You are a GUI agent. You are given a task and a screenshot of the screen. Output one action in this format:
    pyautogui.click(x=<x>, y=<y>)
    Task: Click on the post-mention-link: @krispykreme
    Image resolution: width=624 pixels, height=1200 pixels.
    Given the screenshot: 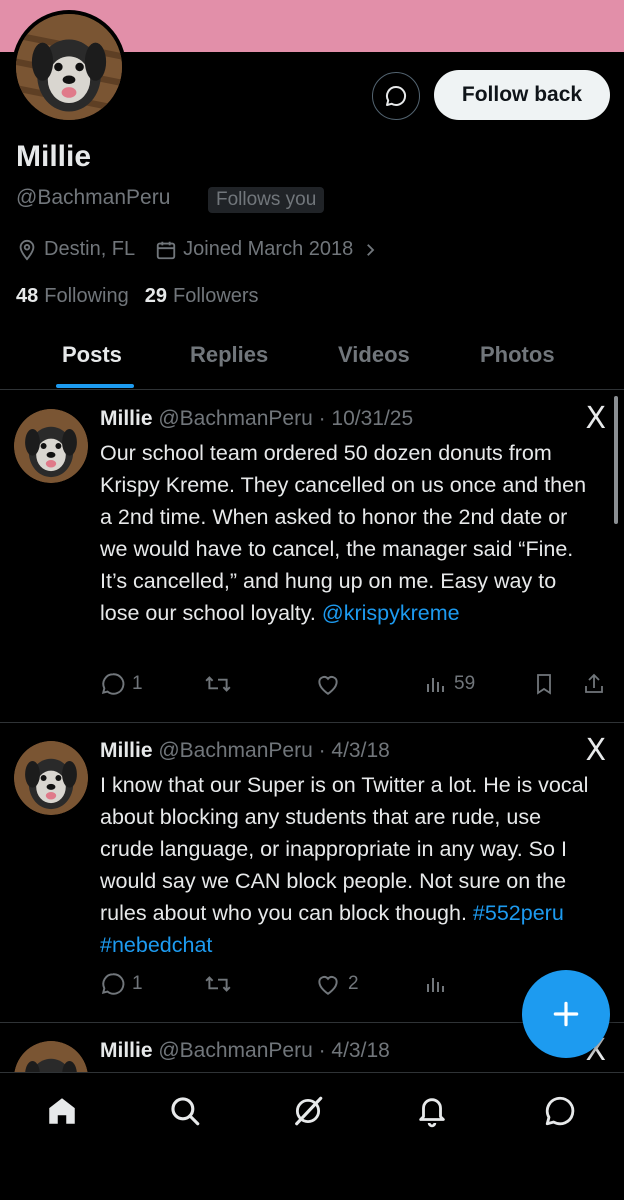 What is the action you would take?
    pyautogui.click(x=391, y=613)
    